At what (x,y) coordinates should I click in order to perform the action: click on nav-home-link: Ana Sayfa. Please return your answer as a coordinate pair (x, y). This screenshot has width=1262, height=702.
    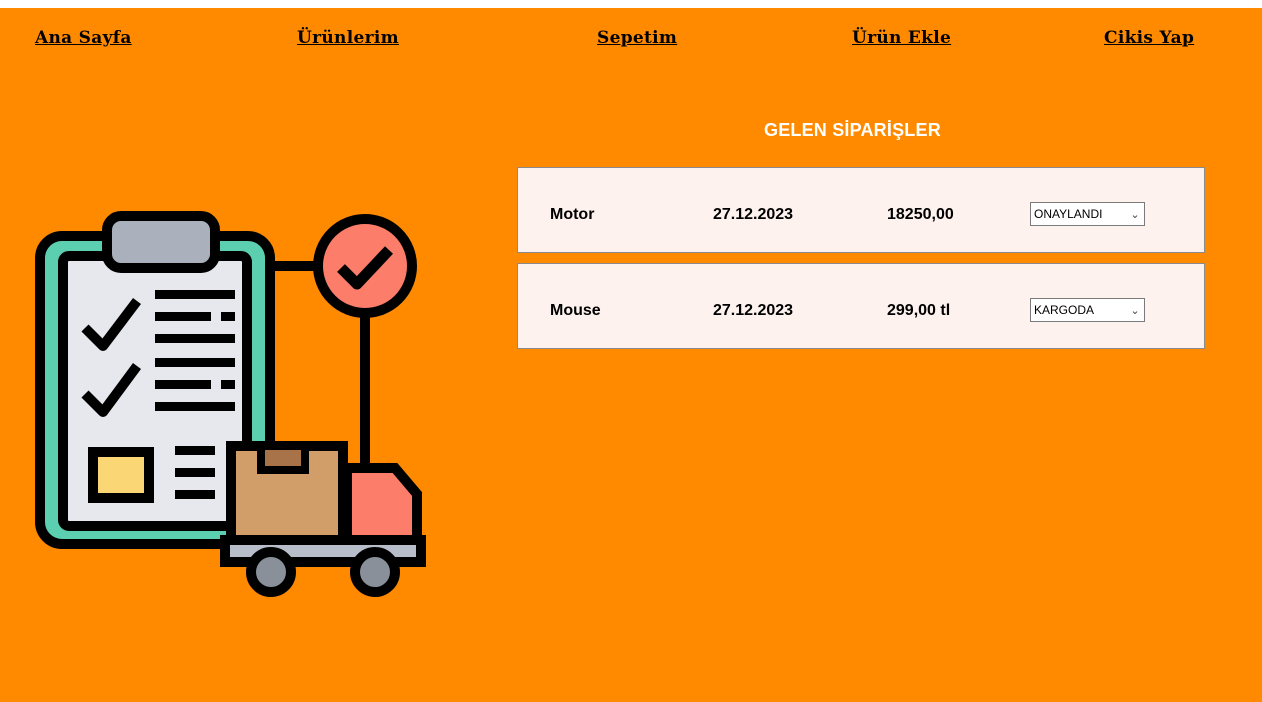
    Looking at the image, I should click on (83, 38).